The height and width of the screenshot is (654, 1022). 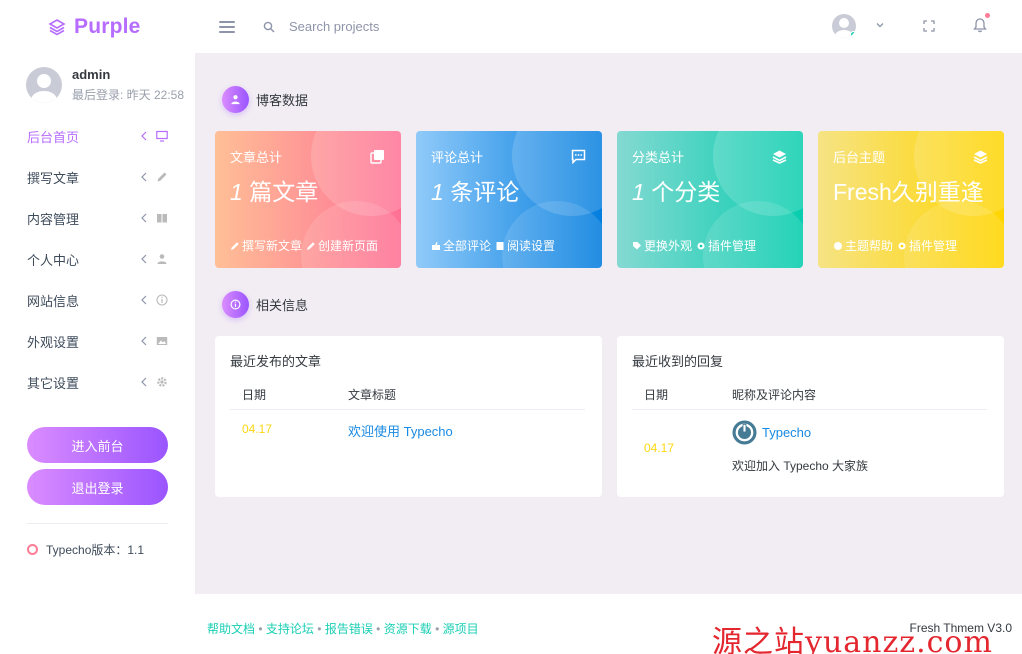 I want to click on circle-icon, so click(x=838, y=245).